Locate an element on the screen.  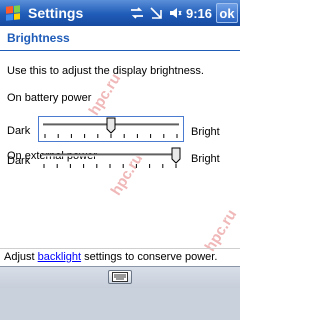
page-header: Brightness is located at coordinates (120, 38).